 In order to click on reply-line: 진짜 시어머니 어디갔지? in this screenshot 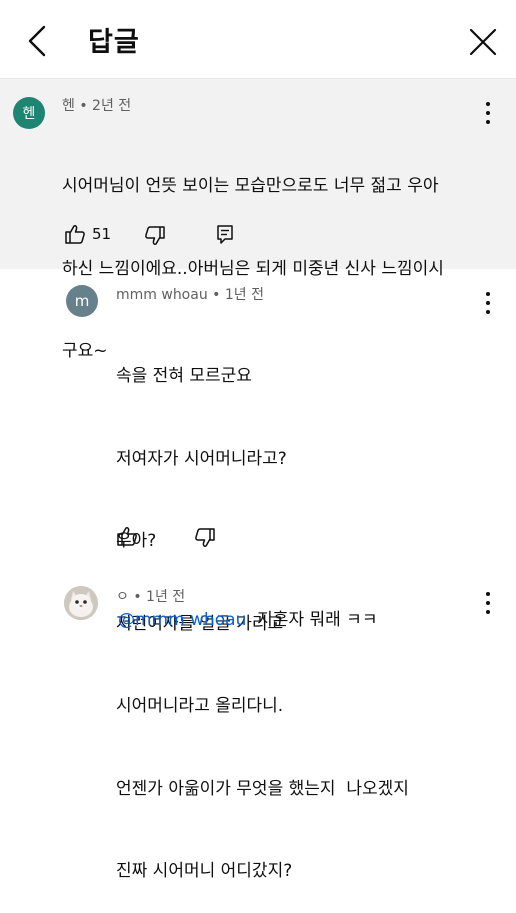, I will do `click(204, 871)`.